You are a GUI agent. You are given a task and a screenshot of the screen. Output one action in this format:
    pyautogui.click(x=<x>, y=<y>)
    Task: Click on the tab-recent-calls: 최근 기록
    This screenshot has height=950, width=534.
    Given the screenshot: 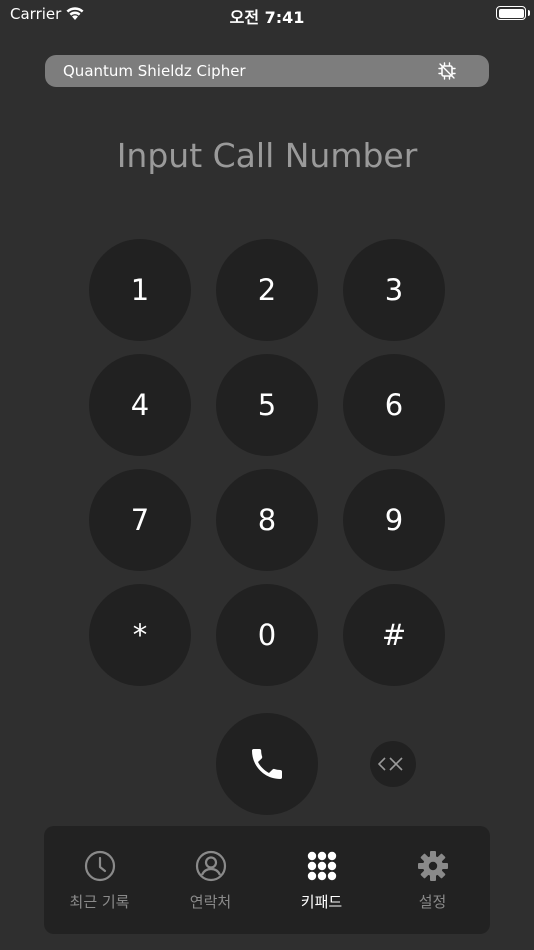 What is the action you would take?
    pyautogui.click(x=99, y=880)
    